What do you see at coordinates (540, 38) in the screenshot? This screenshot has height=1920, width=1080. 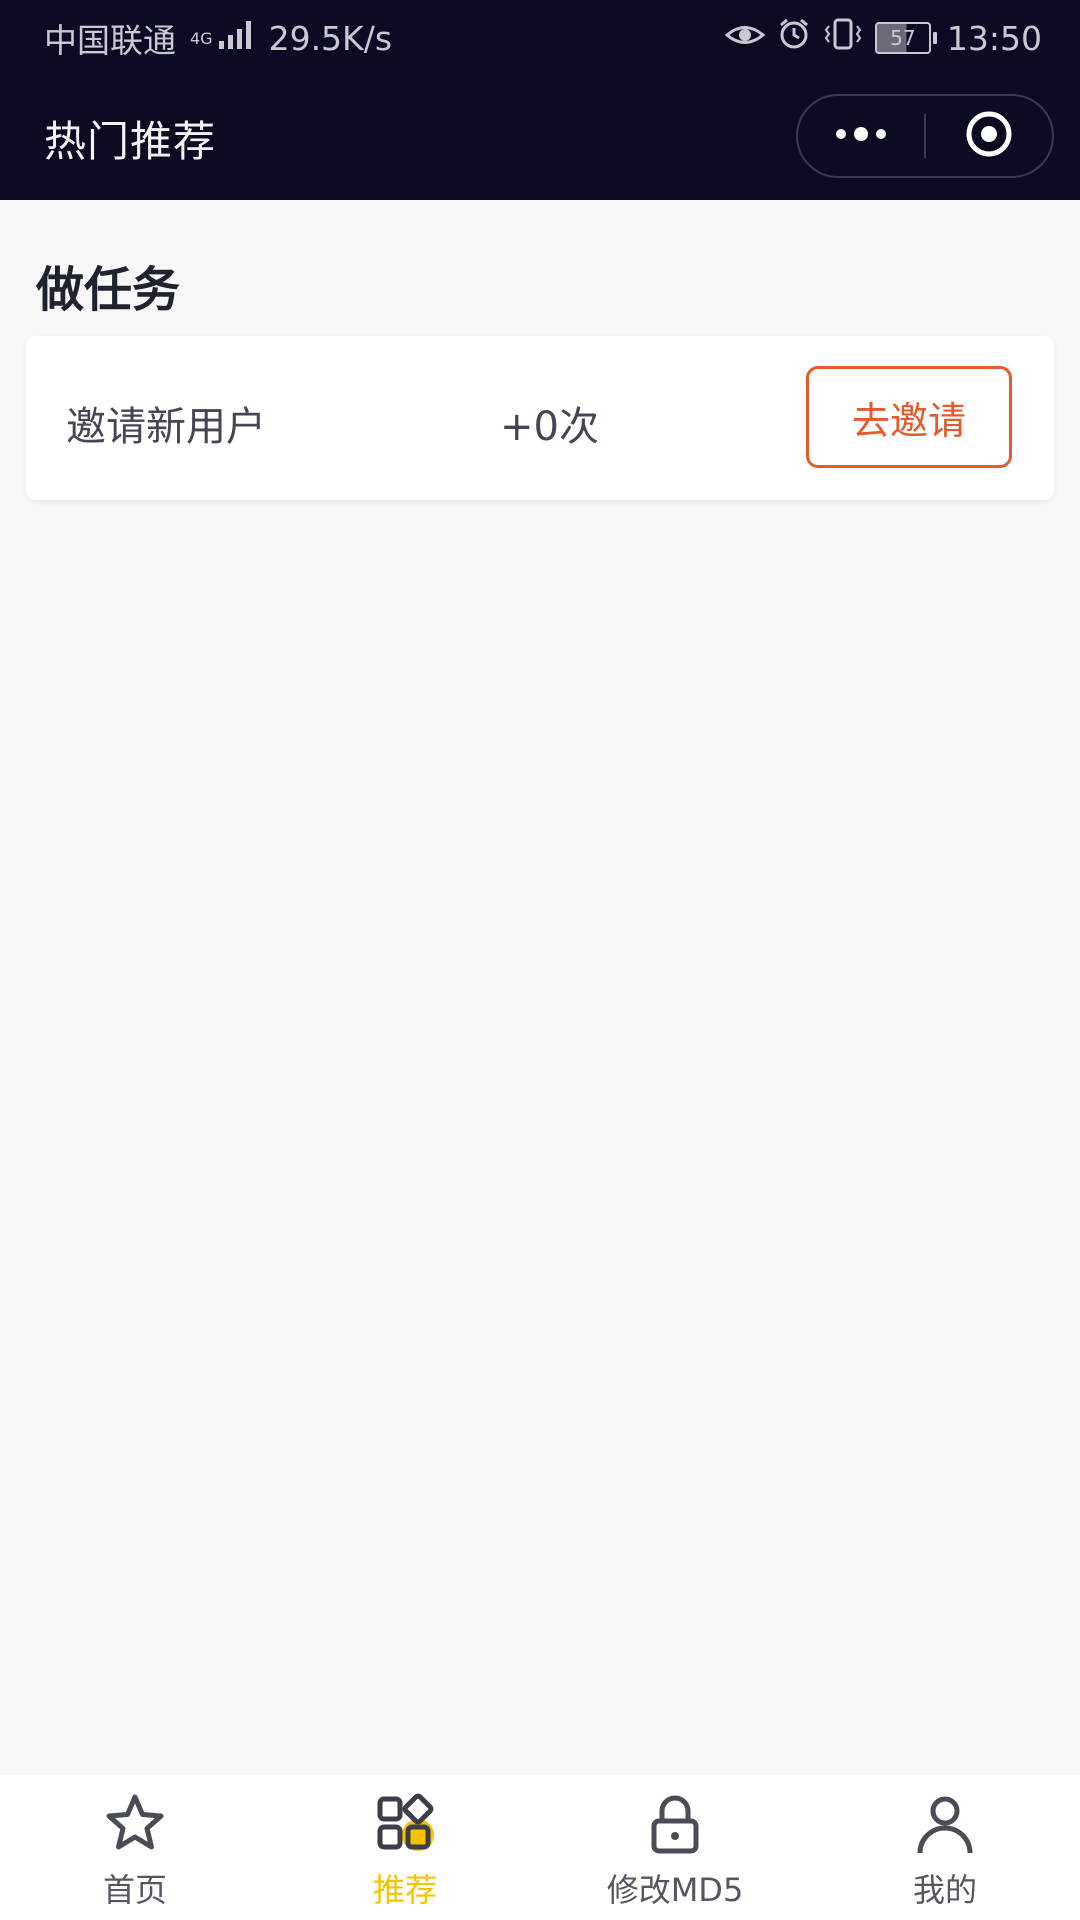 I see `status-bar: 中国联通 4G 29.5K/s 57 13:50` at bounding box center [540, 38].